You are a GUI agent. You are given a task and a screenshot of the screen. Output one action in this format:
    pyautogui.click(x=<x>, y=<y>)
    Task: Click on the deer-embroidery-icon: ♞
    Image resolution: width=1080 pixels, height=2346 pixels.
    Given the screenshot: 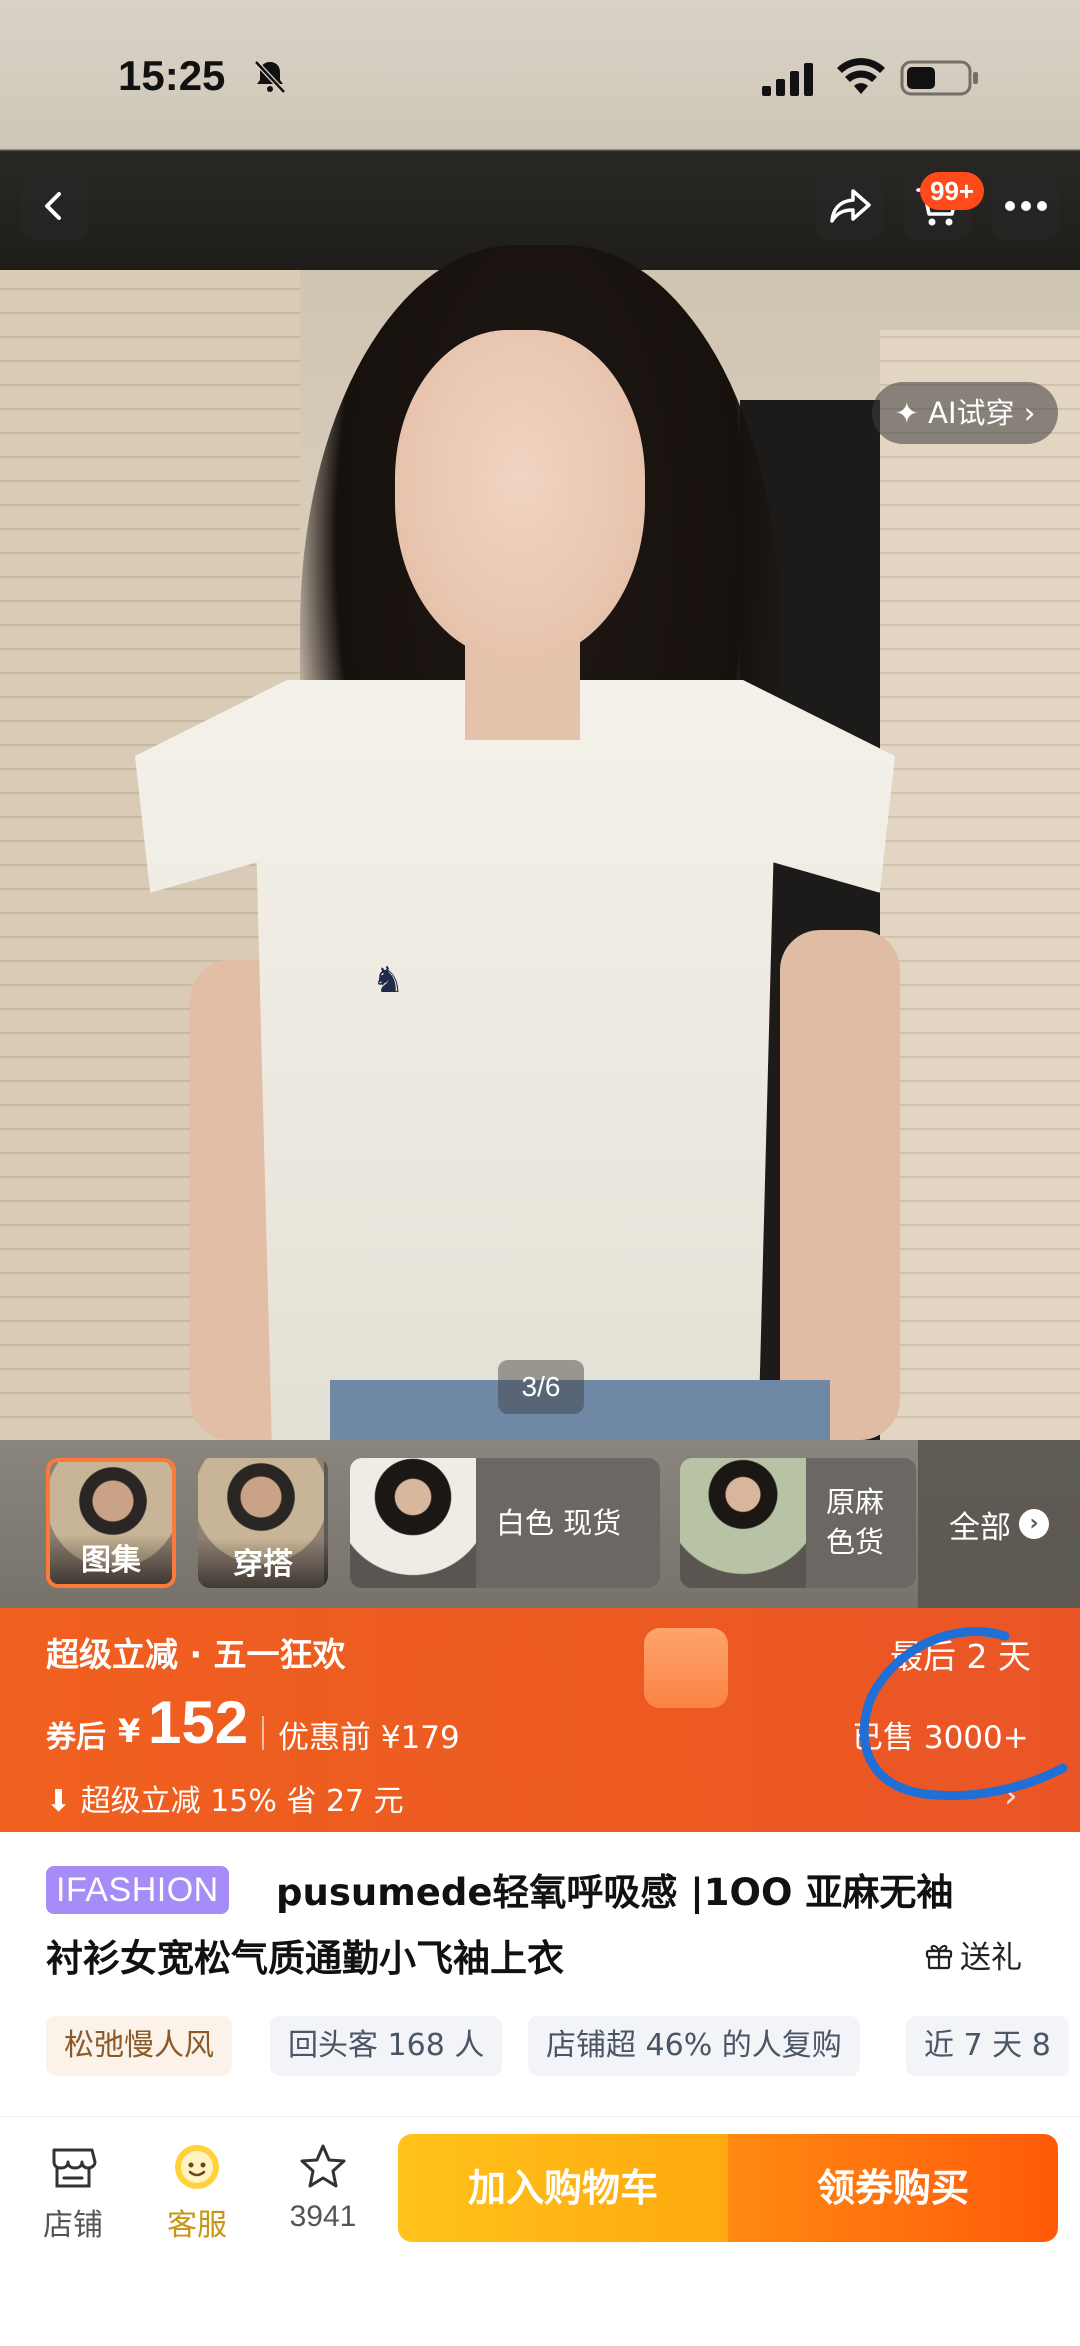 What is the action you would take?
    pyautogui.click(x=388, y=980)
    